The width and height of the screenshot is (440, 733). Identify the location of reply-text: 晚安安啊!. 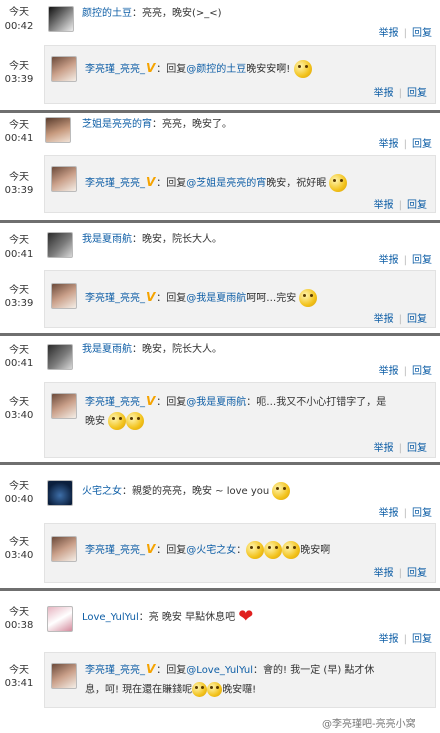
(268, 69).